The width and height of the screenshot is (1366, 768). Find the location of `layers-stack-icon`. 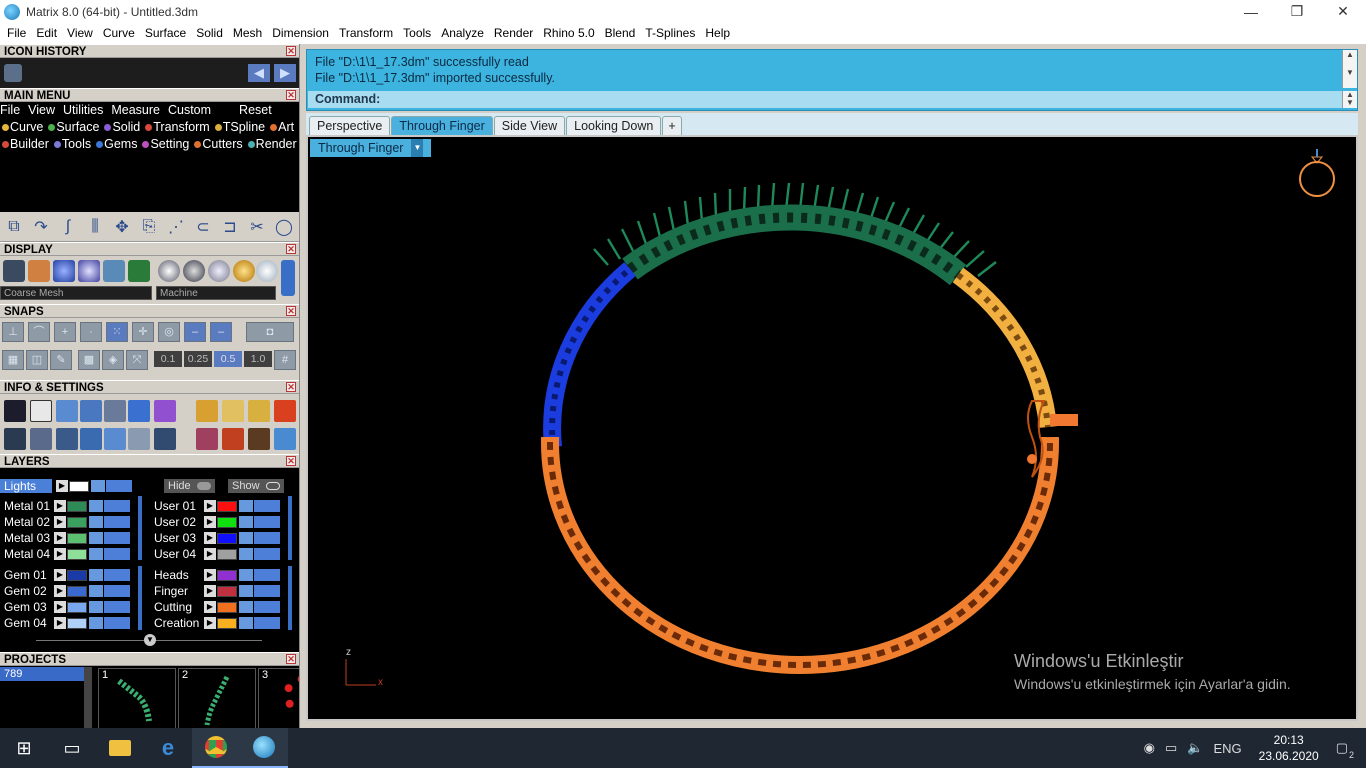

layers-stack-icon is located at coordinates (67, 411).